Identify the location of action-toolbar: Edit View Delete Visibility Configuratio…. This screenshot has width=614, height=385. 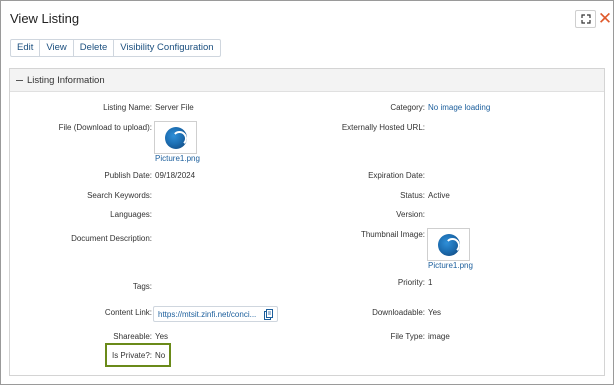
(115, 48).